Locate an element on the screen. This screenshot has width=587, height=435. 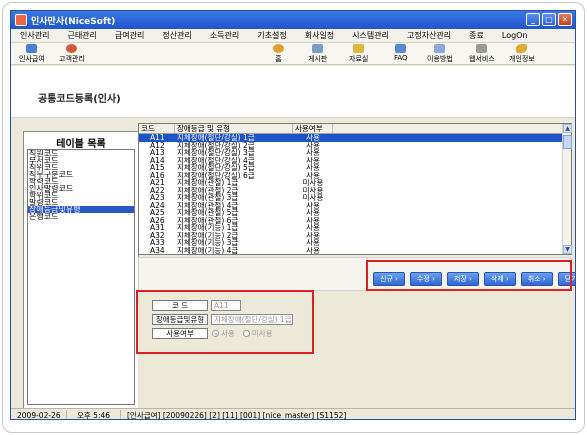
cell-name: 지체장애(절단/강실) 6급 is located at coordinates (216, 175).